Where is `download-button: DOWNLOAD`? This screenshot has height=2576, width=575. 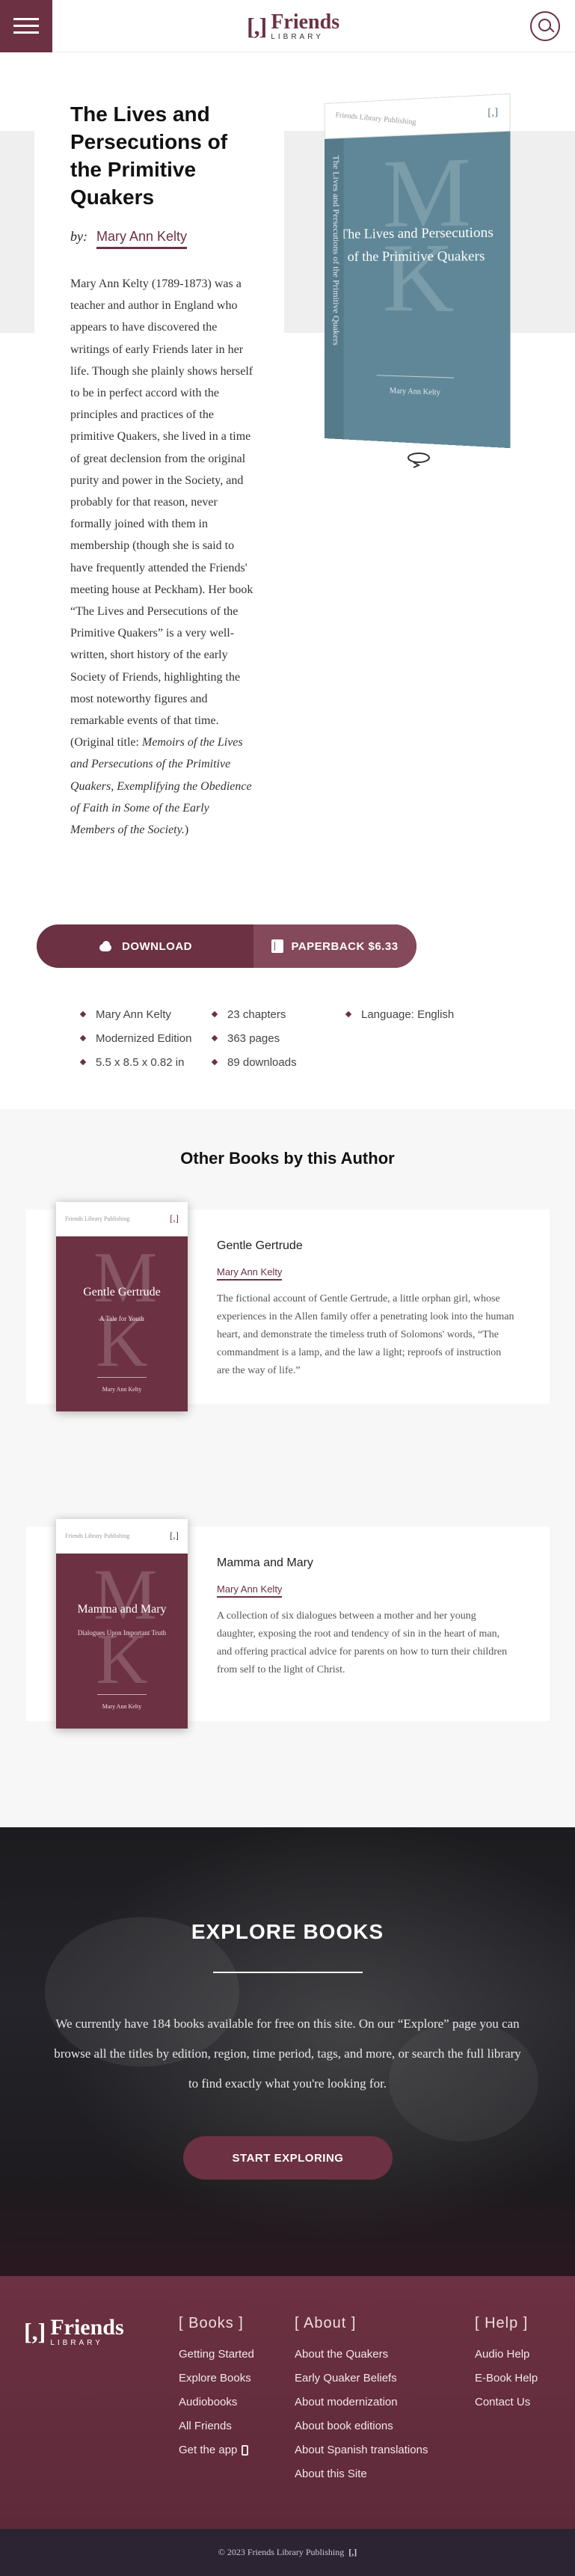
download-button: DOWNLOAD is located at coordinates (145, 946).